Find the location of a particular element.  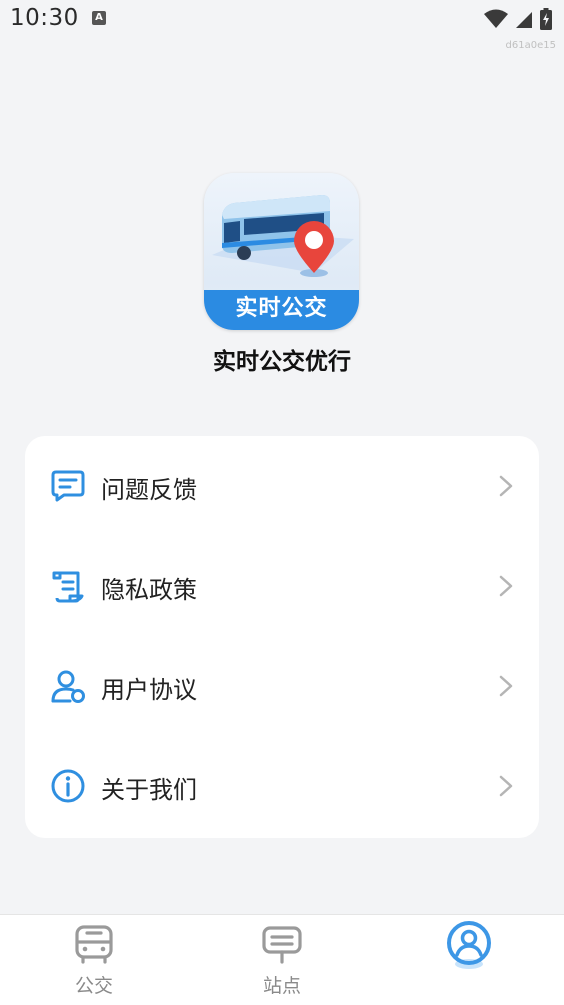

tab-profile is located at coordinates (470, 960).